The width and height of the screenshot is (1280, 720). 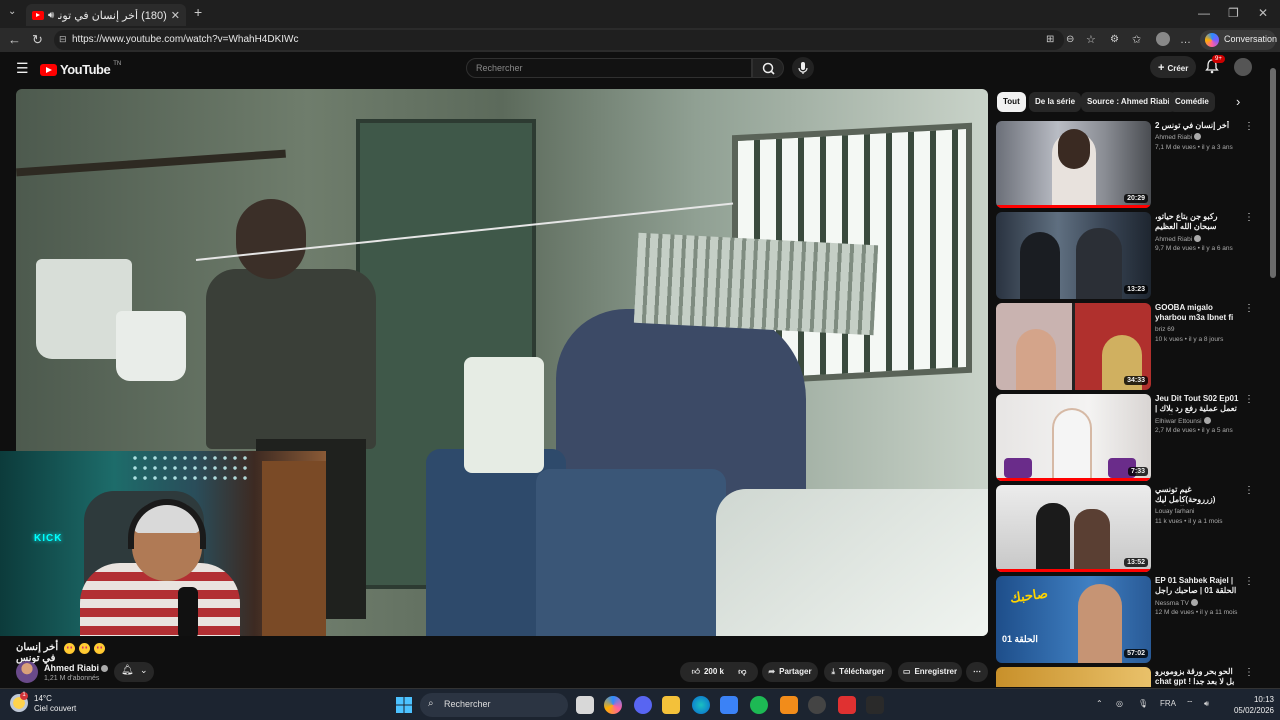 What do you see at coordinates (1136, 380) in the screenshot?
I see `duration-badge: 34:33` at bounding box center [1136, 380].